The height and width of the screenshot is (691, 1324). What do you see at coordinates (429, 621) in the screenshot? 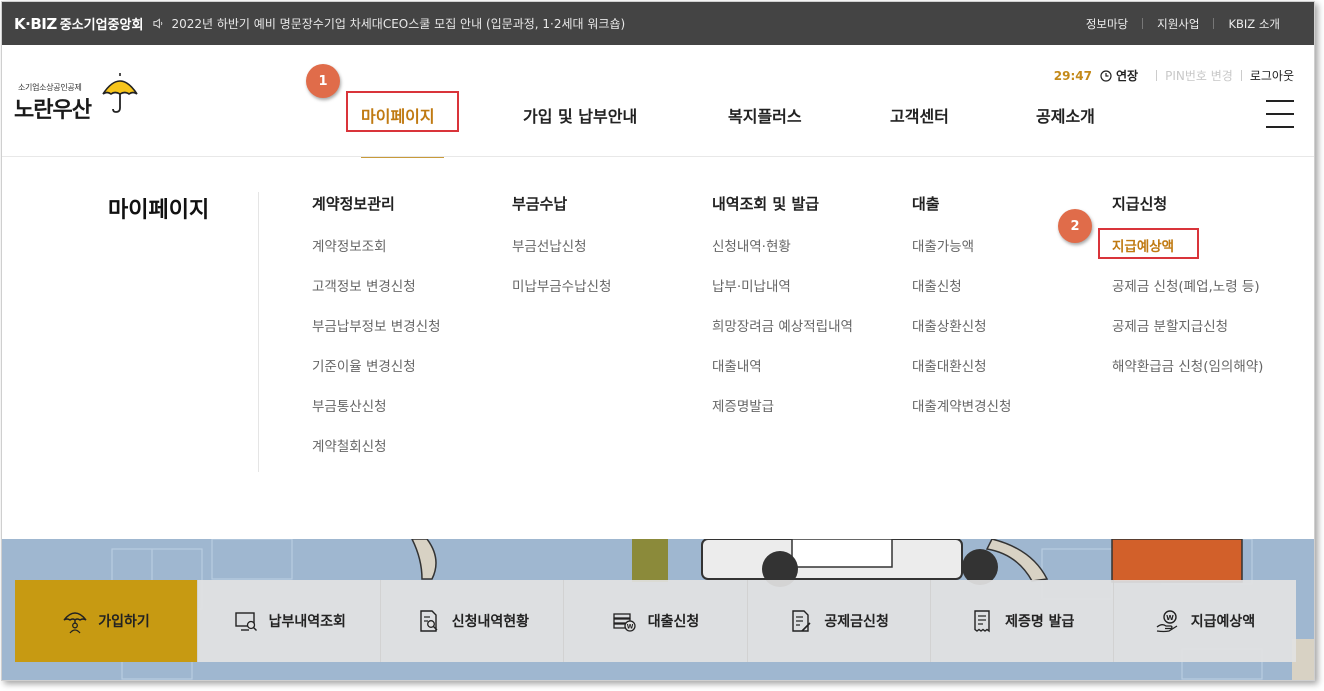
I see `document-search-icon` at bounding box center [429, 621].